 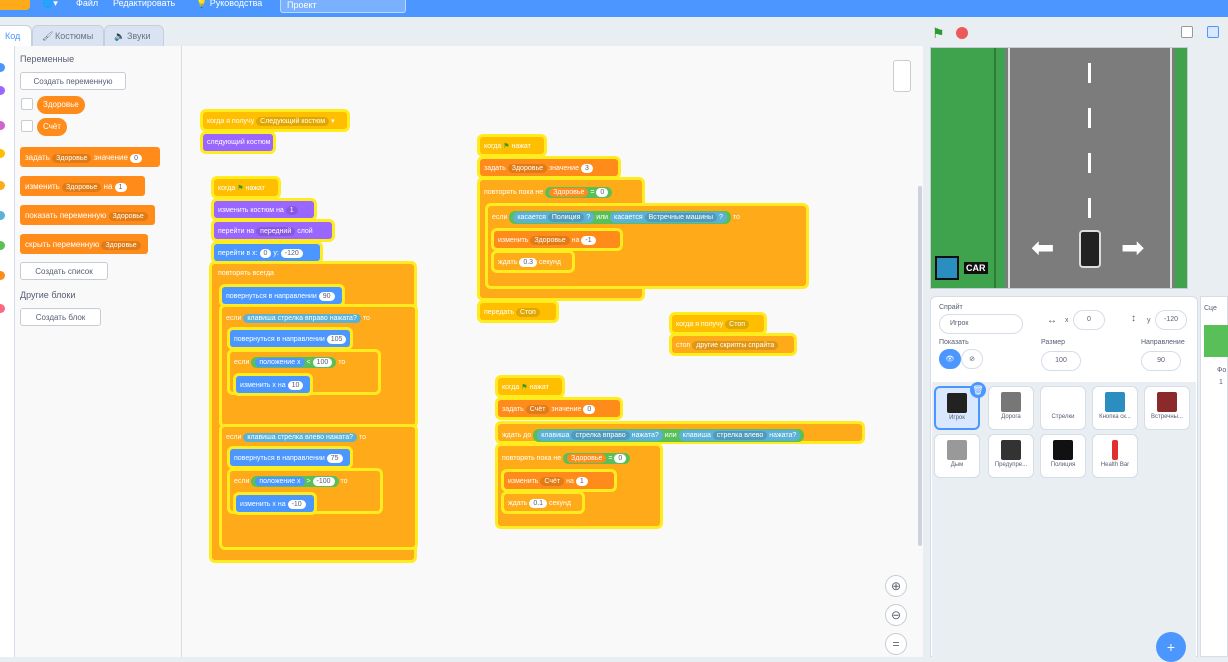 I want to click on var-score-reporter: Счёт, so click(x=52, y=127).